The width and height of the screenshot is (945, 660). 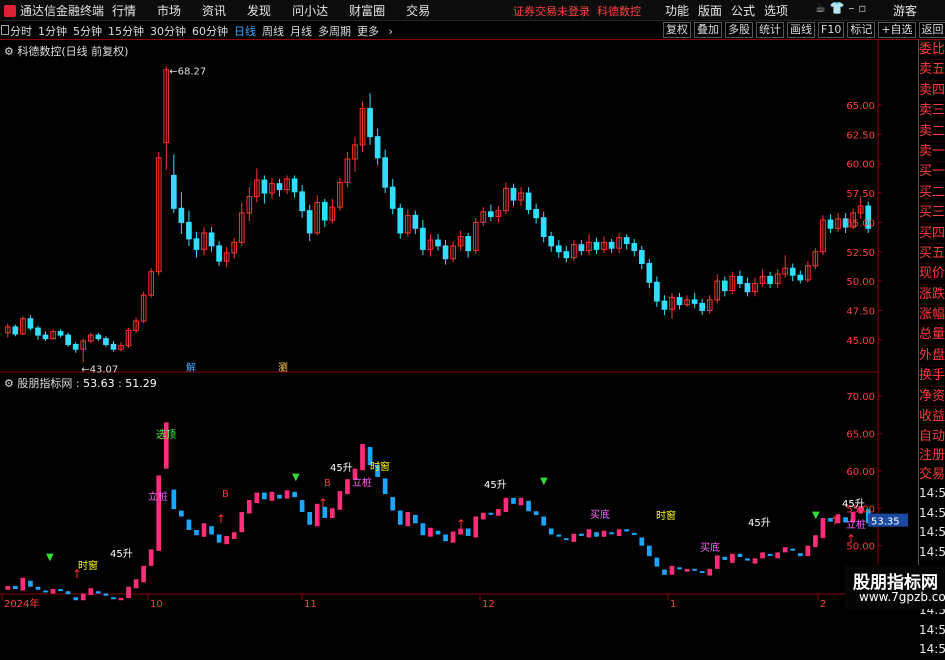 What do you see at coordinates (837, 8) in the screenshot?
I see `shirt-icon: 👕` at bounding box center [837, 8].